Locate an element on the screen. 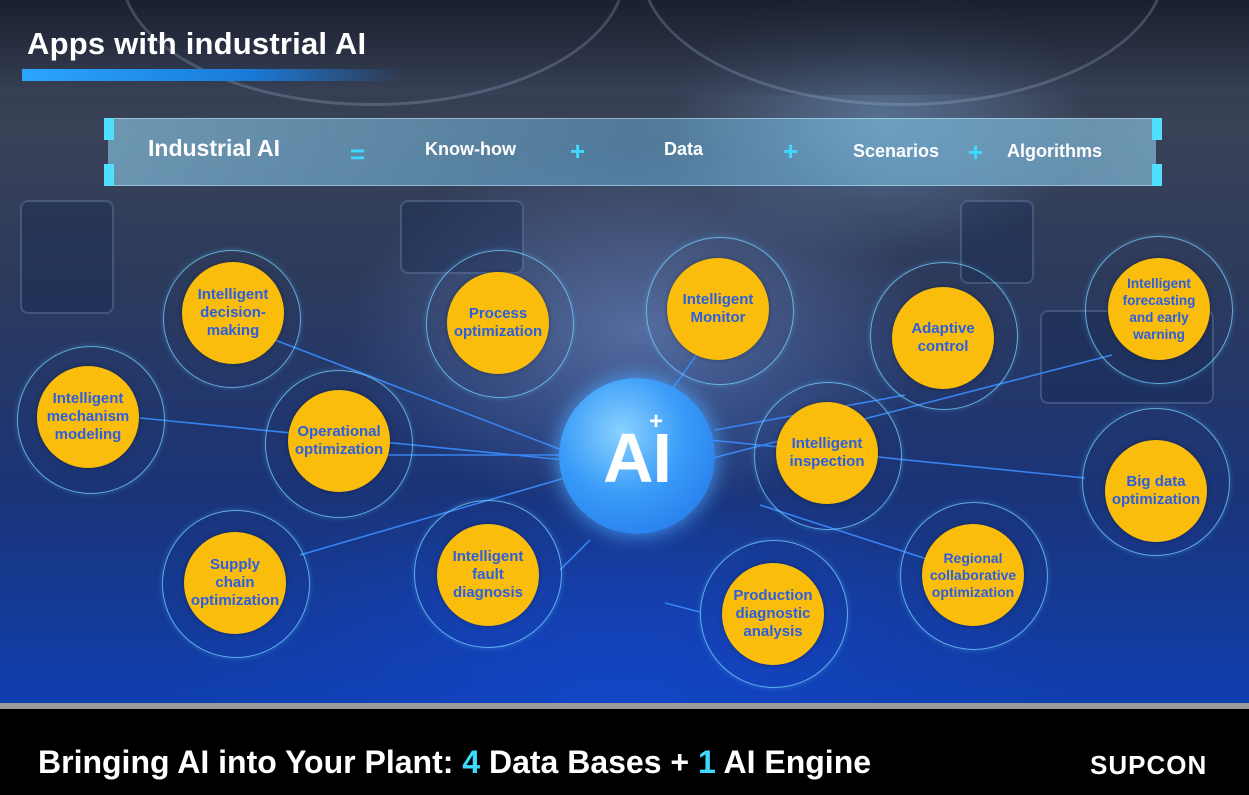  tagline-number-engine: 1 is located at coordinates (706, 762).